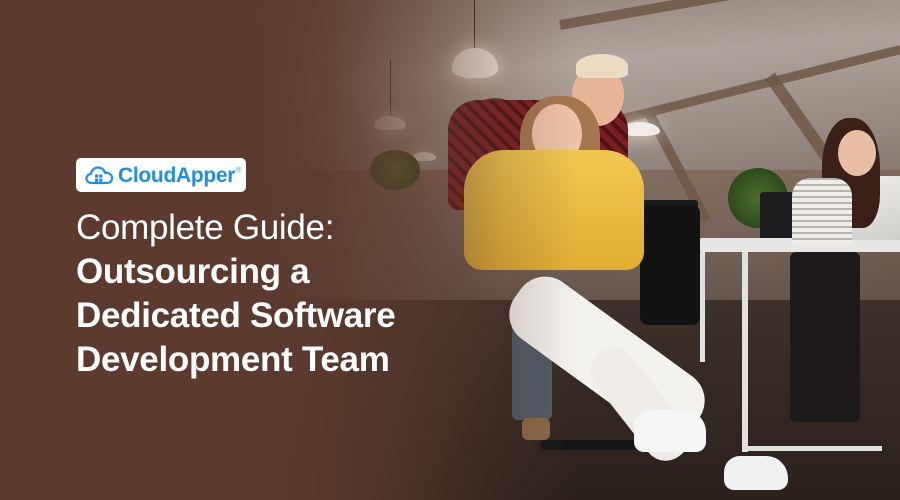 The height and width of the screenshot is (500, 900). Describe the element at coordinates (236, 315) in the screenshot. I see `headline-line-3: Dedicated Software` at that location.